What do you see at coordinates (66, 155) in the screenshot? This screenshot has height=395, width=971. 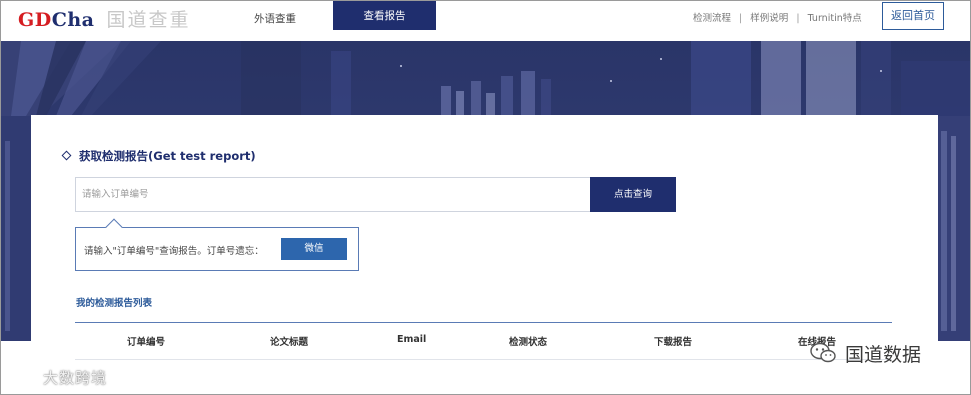 I see `diamond-icon` at bounding box center [66, 155].